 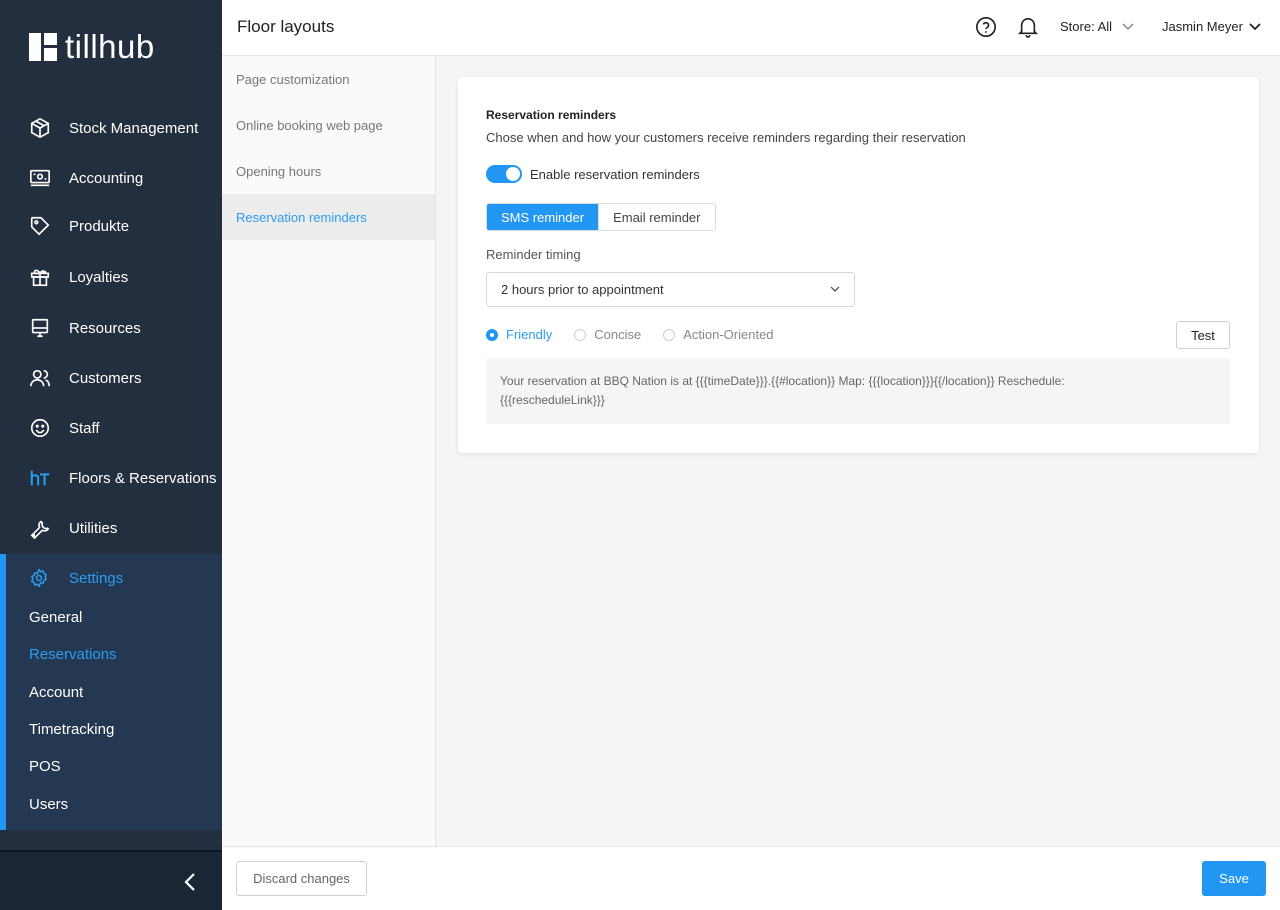 What do you see at coordinates (328, 125) in the screenshot?
I see `subnav-online-booking: Online booking web page` at bounding box center [328, 125].